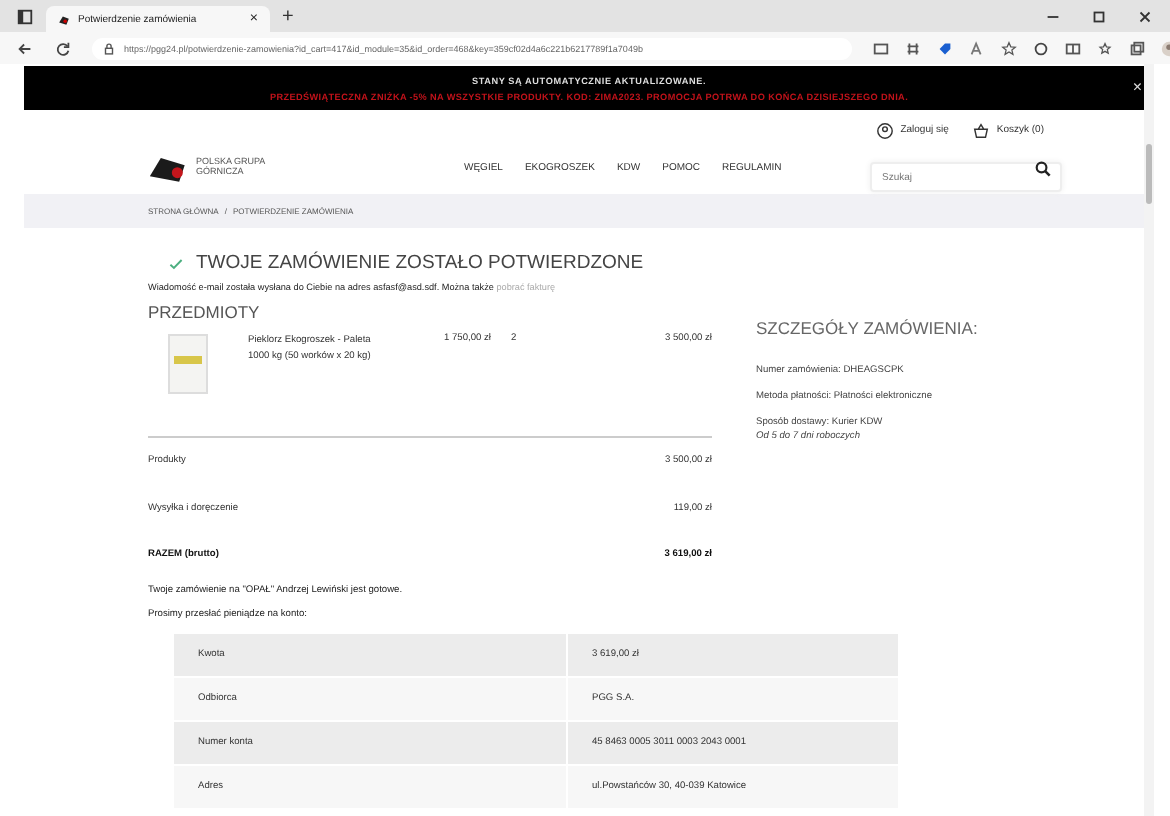 This screenshot has width=1170, height=816. I want to click on close-icon, so click(1145, 16).